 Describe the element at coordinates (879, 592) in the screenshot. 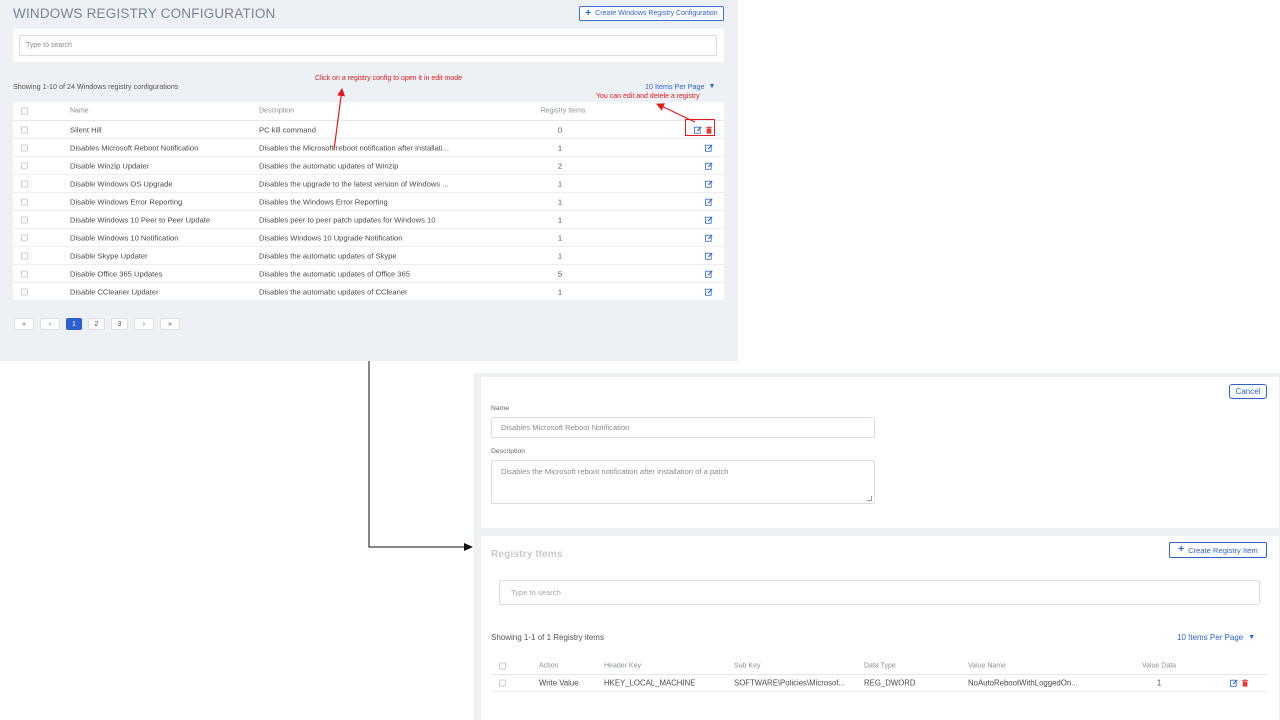

I see `registry-items-search-input` at that location.